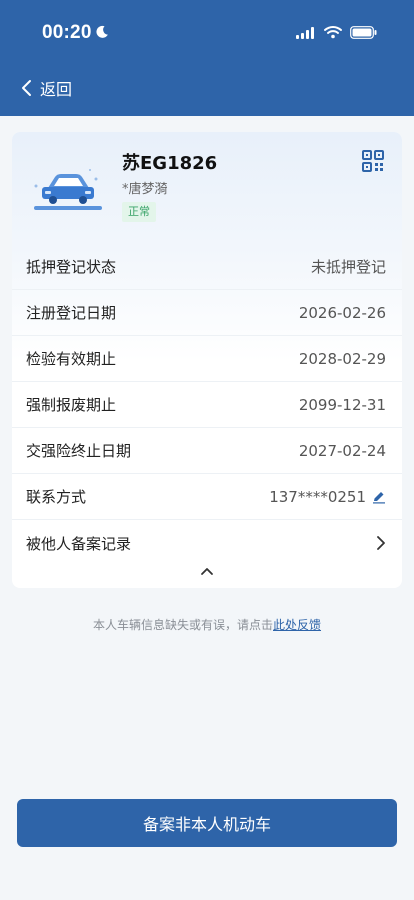 The width and height of the screenshot is (414, 900). Describe the element at coordinates (182, 625) in the screenshot. I see `feedback-text: 本人车辆信息缺失或有误，请点击` at that location.